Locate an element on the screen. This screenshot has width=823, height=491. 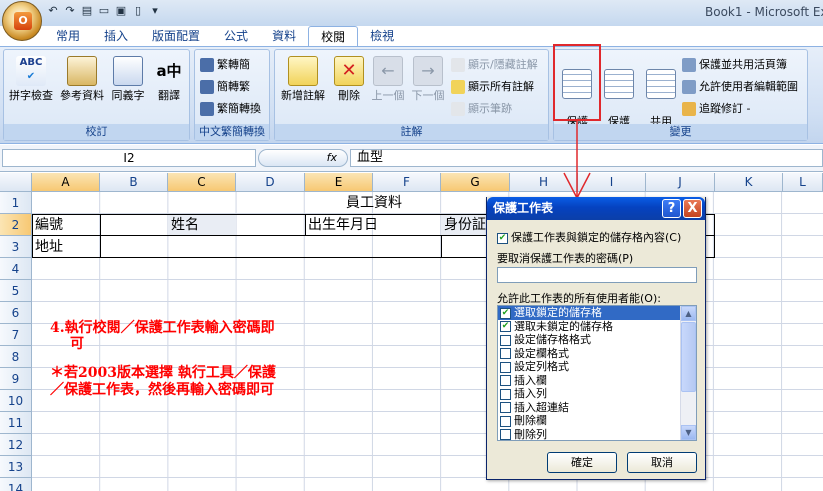
row-header: 8 is located at coordinates (16, 357).